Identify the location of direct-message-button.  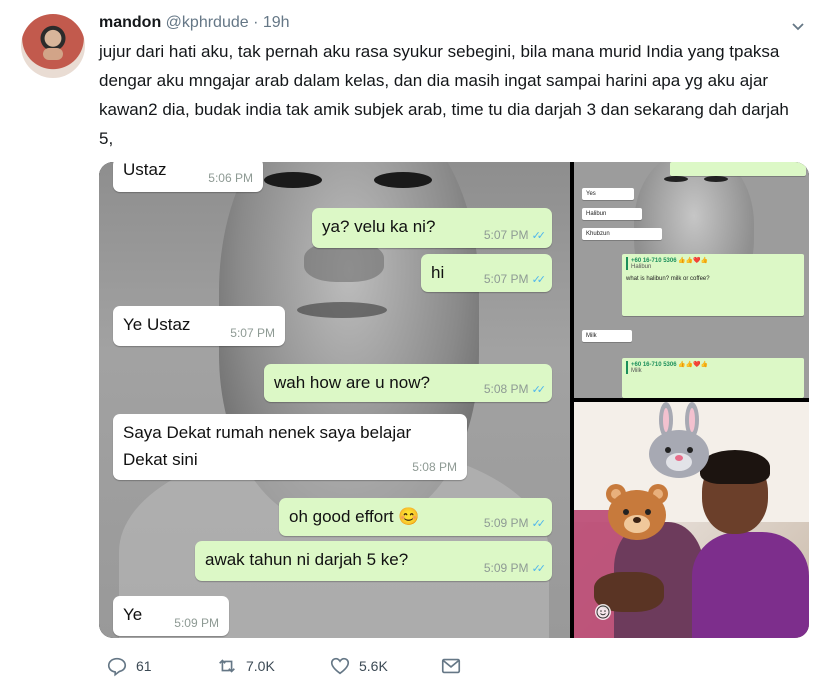
(451, 666).